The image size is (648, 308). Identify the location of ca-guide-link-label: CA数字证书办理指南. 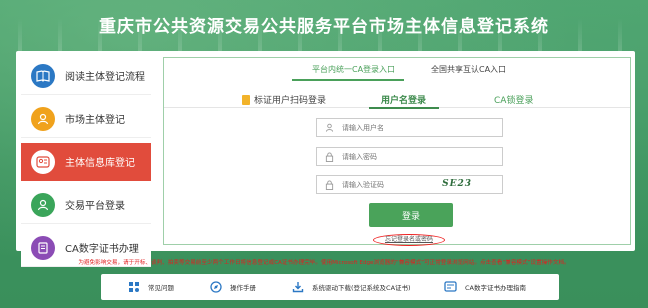
(495, 287).